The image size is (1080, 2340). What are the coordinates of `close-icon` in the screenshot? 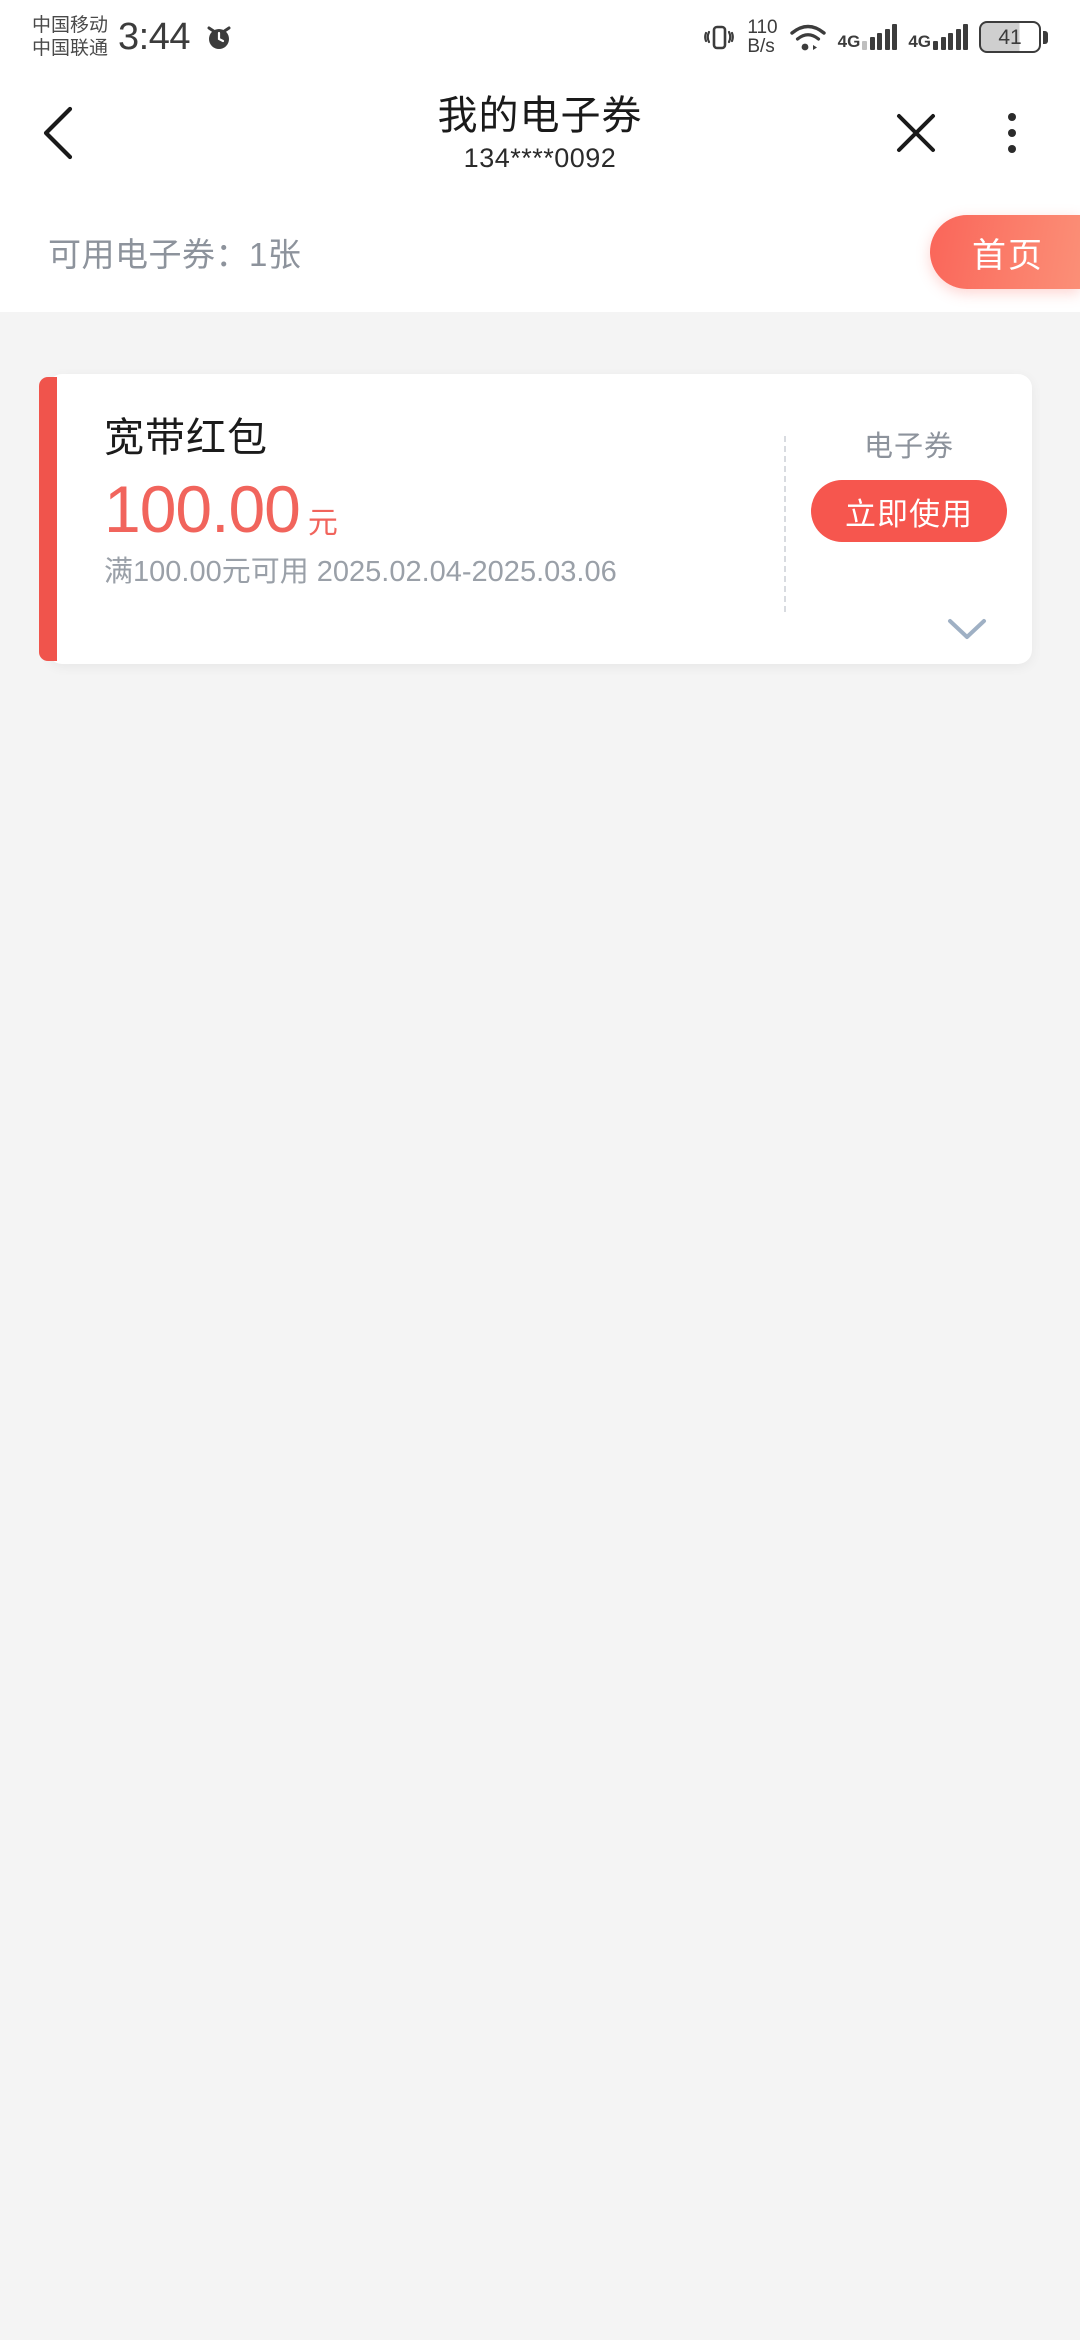 It's located at (916, 133).